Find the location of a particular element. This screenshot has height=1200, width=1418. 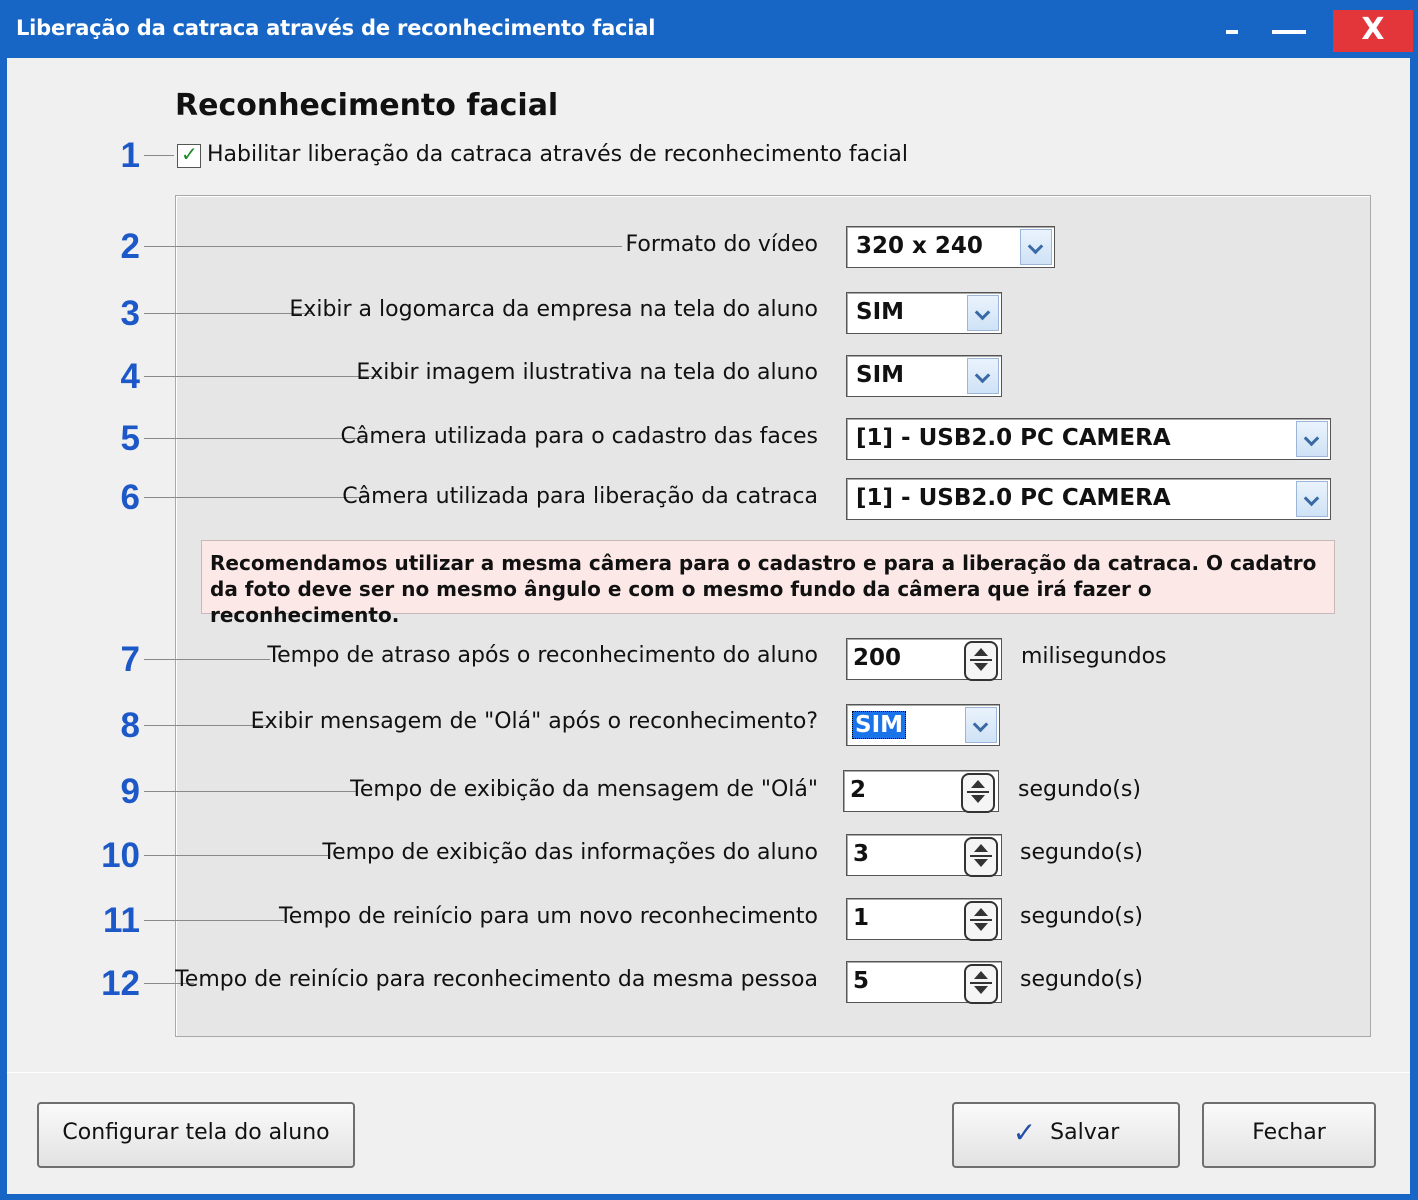

callout-number-6: 6 is located at coordinates (130, 497).